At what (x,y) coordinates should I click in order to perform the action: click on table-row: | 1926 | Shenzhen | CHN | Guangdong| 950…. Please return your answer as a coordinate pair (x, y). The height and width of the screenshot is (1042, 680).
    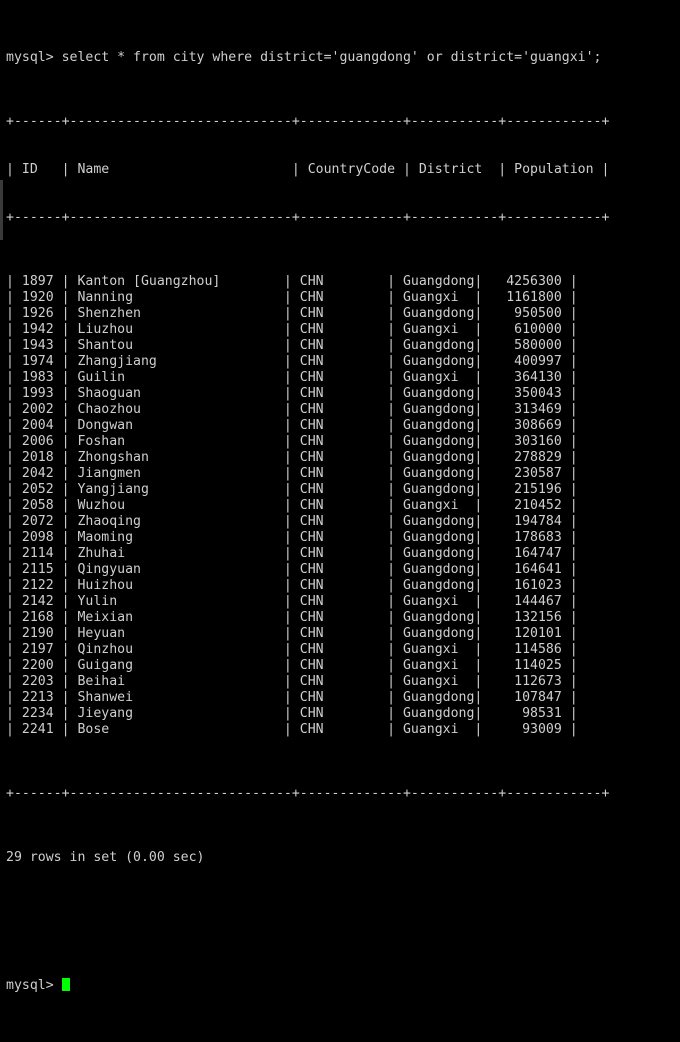
    Looking at the image, I should click on (292, 313).